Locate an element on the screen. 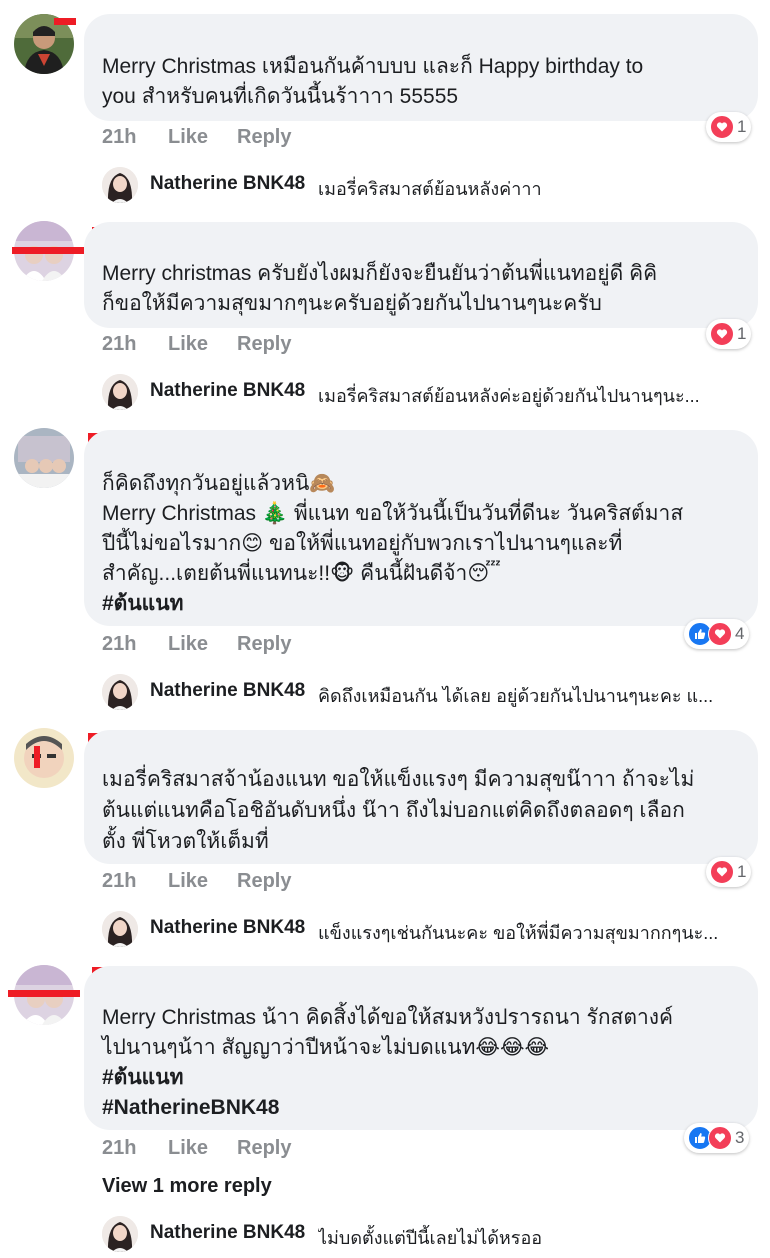 This screenshot has width=770, height=1258. view-more-replies-link: View 1 more reply is located at coordinates (187, 1186).